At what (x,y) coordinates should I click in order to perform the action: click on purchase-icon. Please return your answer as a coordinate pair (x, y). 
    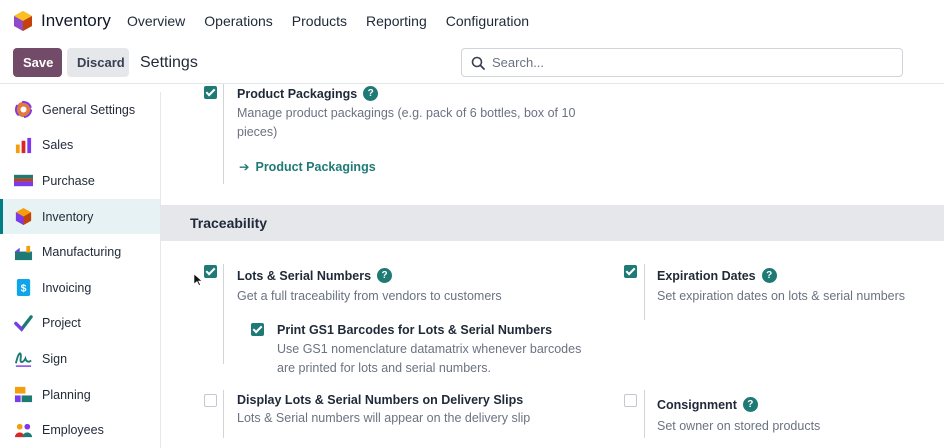
    Looking at the image, I should click on (23, 181).